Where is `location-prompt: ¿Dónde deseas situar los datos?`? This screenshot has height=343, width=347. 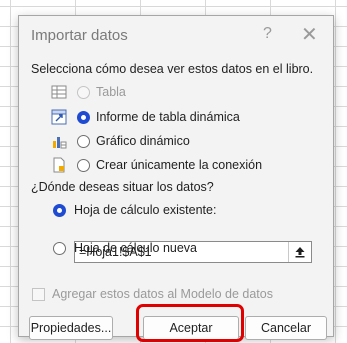 location-prompt: ¿Dónde deseas situar los datos? is located at coordinates (122, 187).